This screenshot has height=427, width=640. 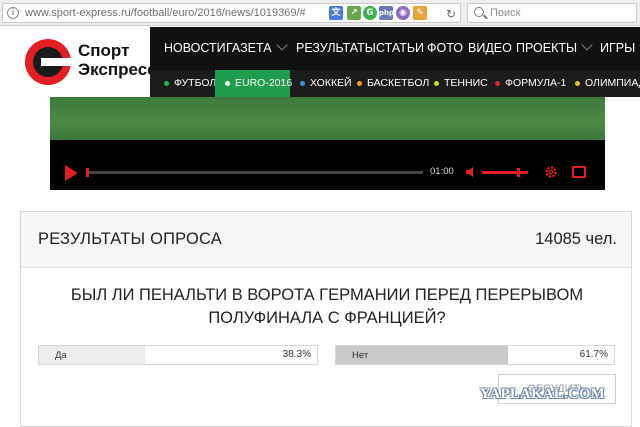 I want to click on nav-video: ВИДЕО, so click(x=490, y=48).